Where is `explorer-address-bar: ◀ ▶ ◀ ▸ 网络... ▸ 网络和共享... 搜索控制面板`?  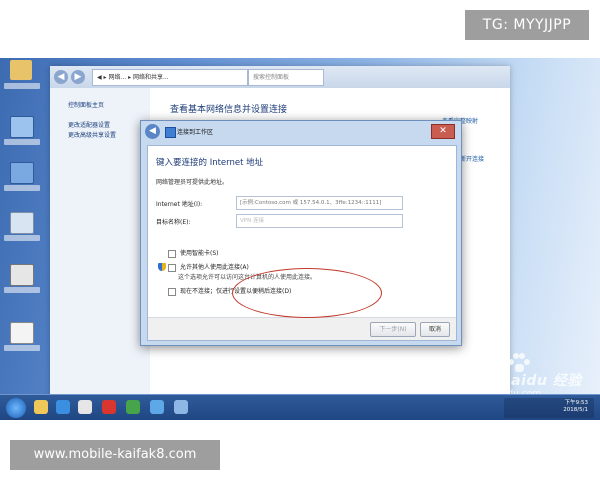
explorer-address-bar: ◀ ▶ ◀ ▸ 网络... ▸ 网络和共享... 搜索控制面板 is located at coordinates (280, 77).